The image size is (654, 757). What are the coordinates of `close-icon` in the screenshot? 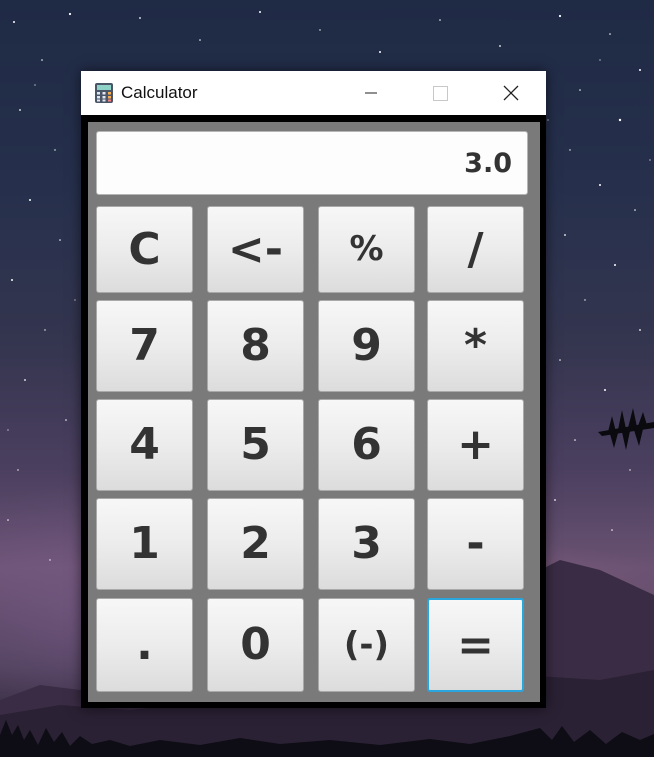 It's located at (511, 93).